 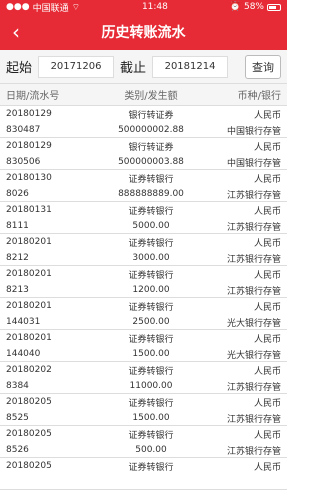 I want to click on end-date-field: 20181214, so click(x=190, y=66).